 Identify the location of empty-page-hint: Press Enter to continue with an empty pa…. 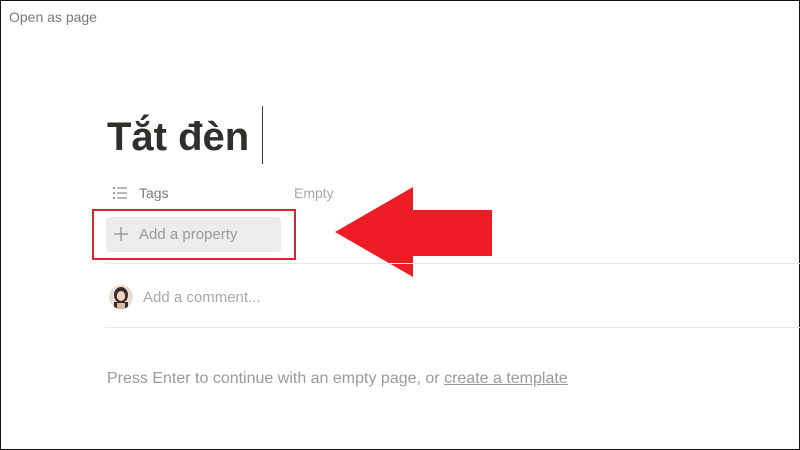
(337, 379).